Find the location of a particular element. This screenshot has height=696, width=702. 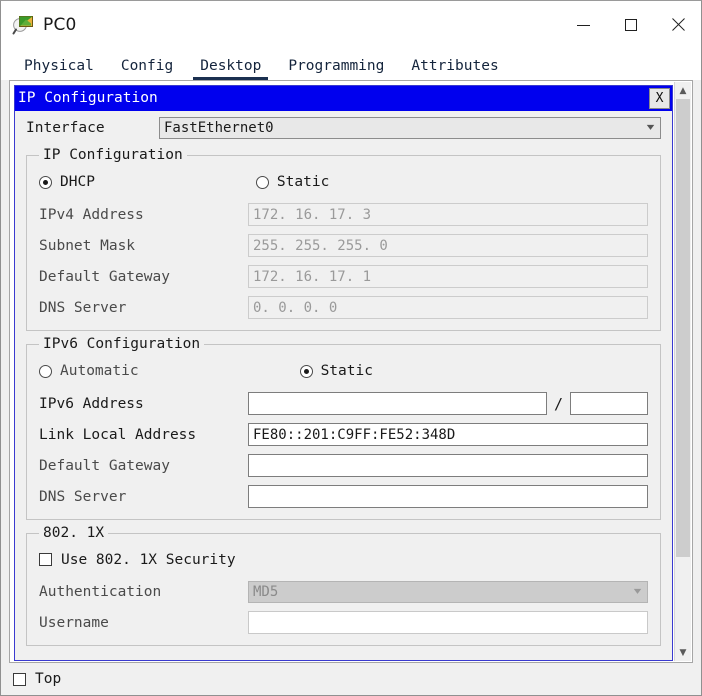

ipv6-automatic-radio: Automatic is located at coordinates (89, 371).